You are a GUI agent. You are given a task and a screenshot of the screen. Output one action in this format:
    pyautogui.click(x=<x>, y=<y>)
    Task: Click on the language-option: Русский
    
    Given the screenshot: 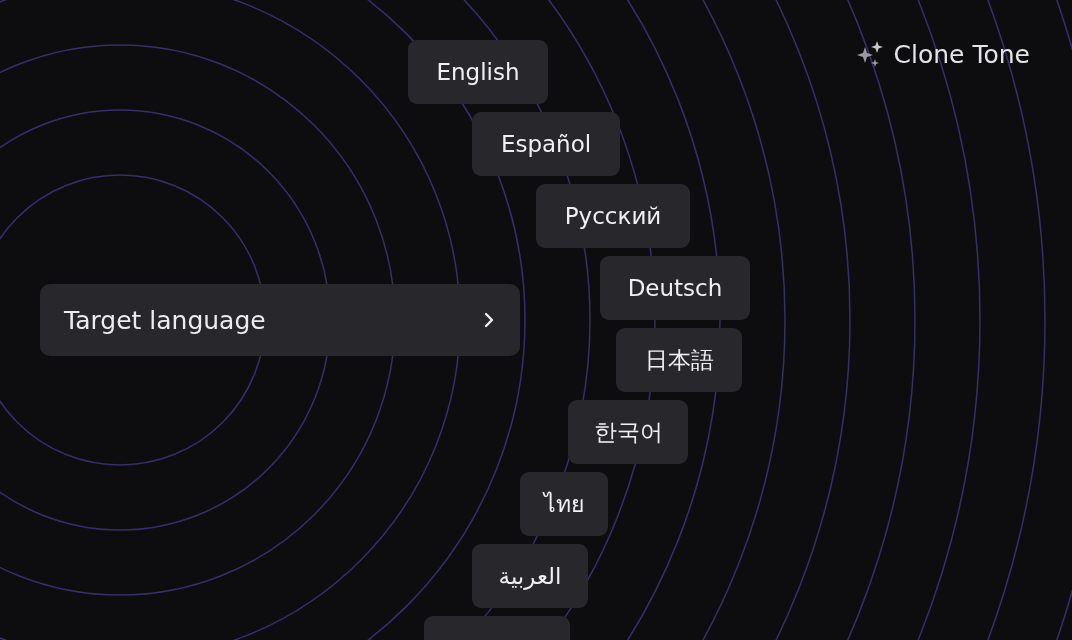 What is the action you would take?
    pyautogui.click(x=613, y=216)
    